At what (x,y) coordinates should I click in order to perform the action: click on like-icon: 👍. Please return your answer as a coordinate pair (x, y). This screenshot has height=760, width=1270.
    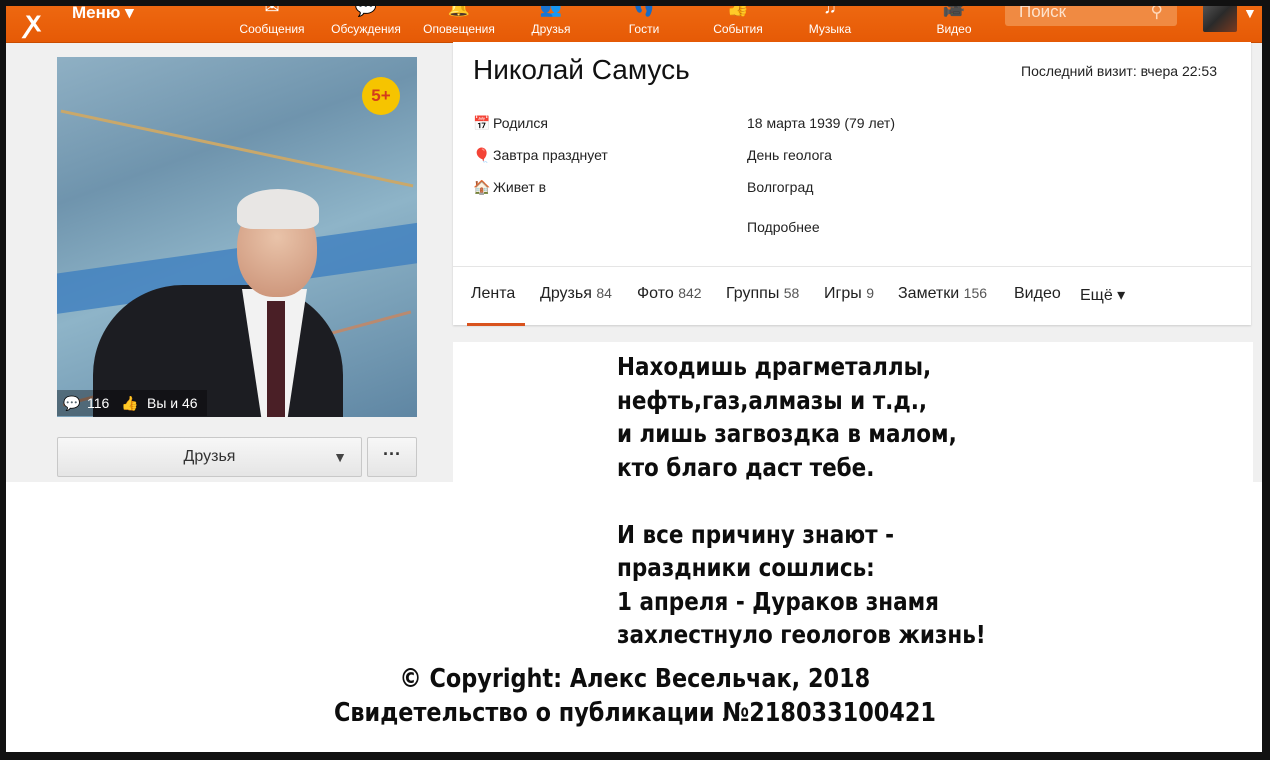
    Looking at the image, I should click on (130, 403).